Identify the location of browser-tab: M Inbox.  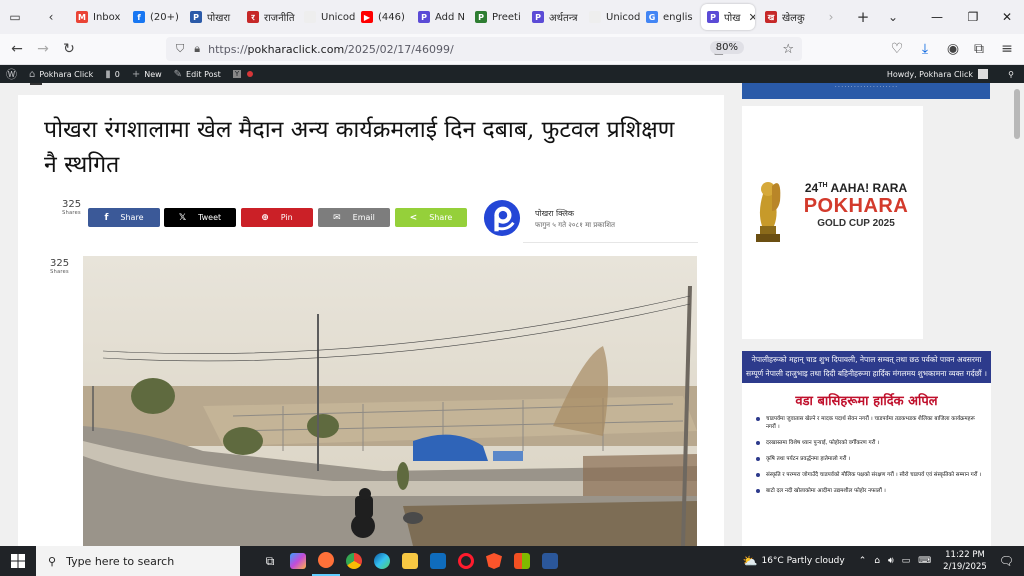
(98, 17).